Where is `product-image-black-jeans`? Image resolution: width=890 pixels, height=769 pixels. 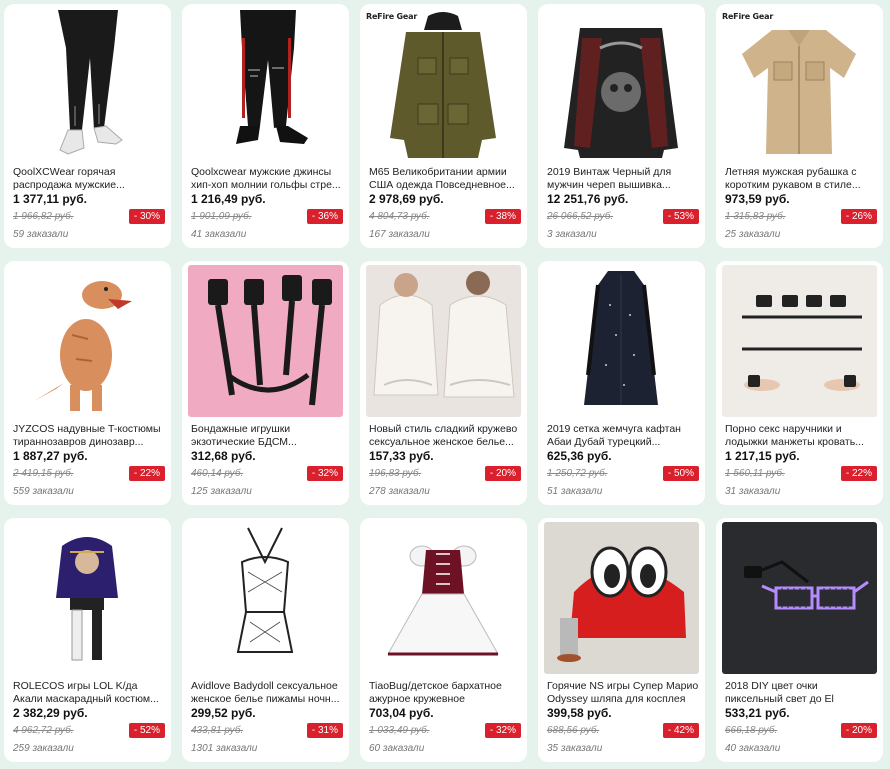
product-image-black-jeans is located at coordinates (87, 84).